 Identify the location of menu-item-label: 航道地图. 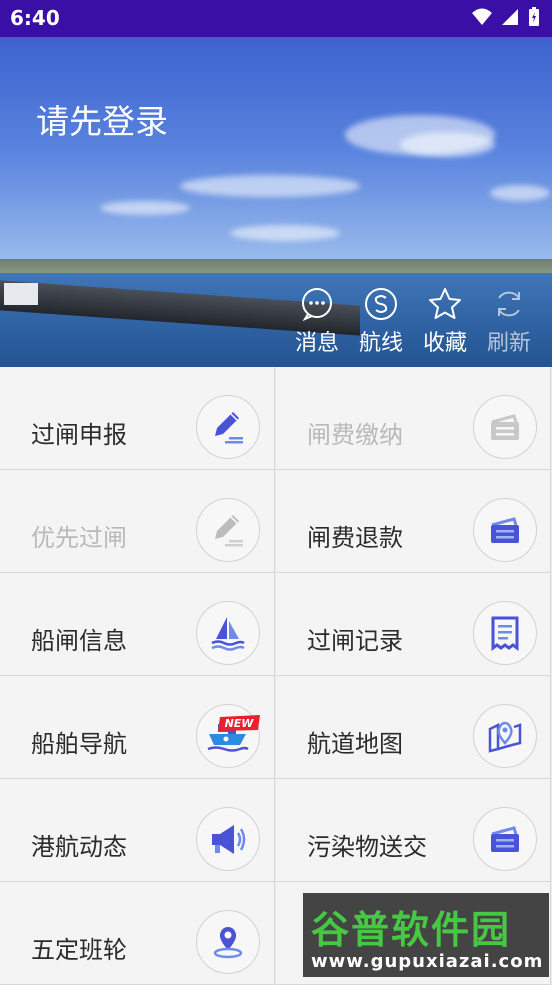
(355, 744).